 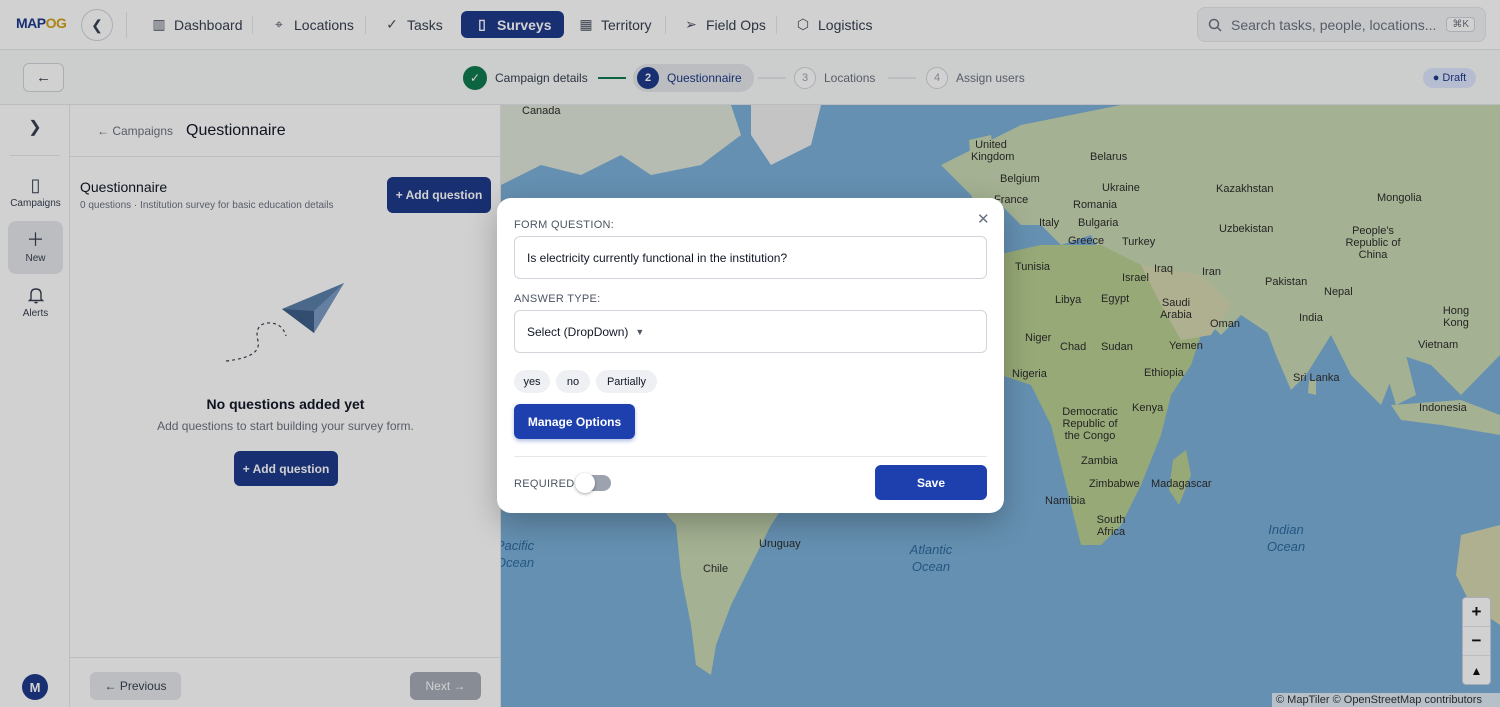 What do you see at coordinates (750, 331) in the screenshot?
I see `answer-type-select: Select (DropDown) ▼` at bounding box center [750, 331].